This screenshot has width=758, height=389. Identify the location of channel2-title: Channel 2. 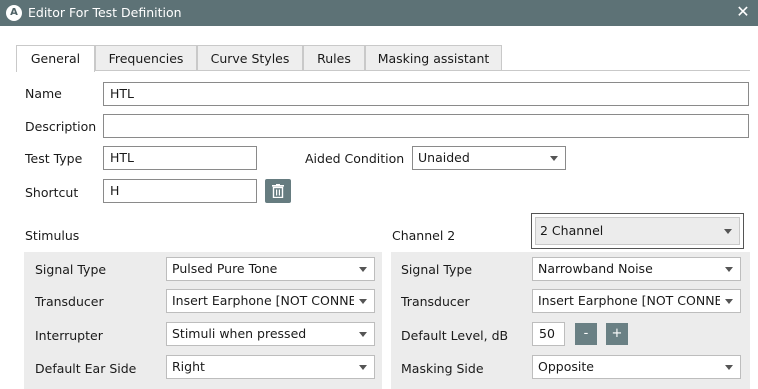
(424, 235).